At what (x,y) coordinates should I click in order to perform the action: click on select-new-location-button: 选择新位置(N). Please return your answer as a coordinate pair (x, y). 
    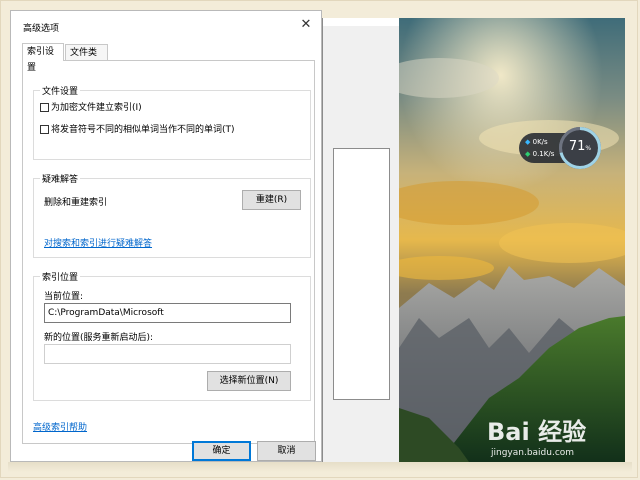
    Looking at the image, I should click on (249, 381).